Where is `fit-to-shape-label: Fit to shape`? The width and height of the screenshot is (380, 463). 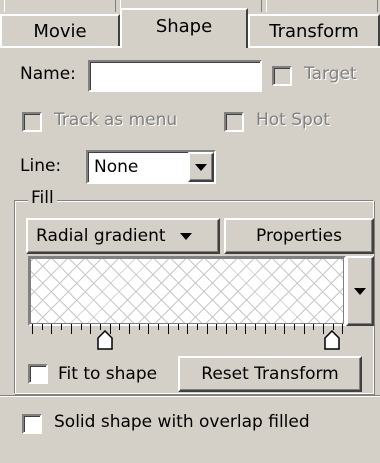 fit-to-shape-label: Fit to shape is located at coordinates (108, 374).